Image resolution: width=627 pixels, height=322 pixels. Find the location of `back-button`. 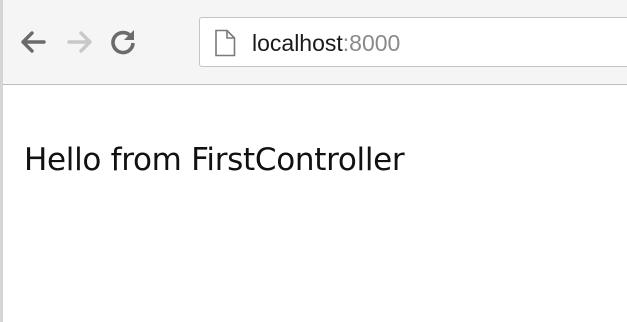

back-button is located at coordinates (33, 42).